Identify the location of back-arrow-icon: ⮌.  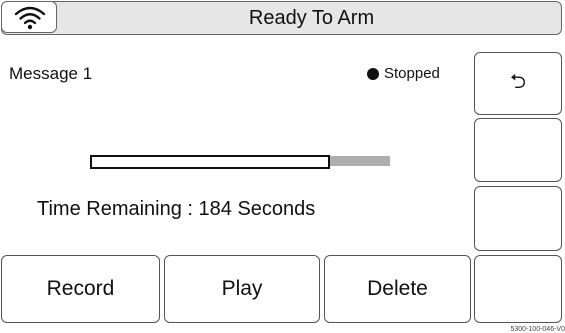
(518, 81).